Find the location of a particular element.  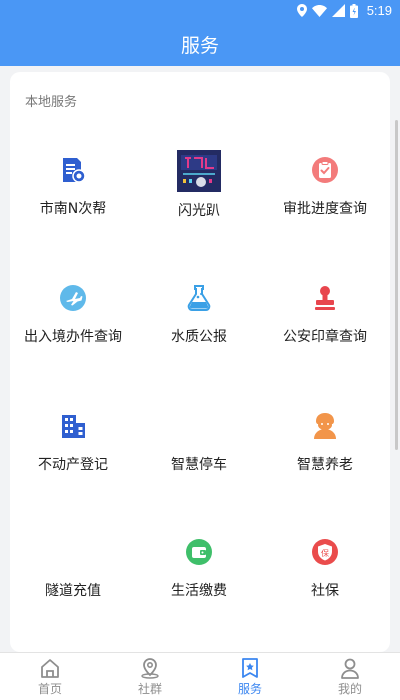

stamp-icon is located at coordinates (325, 298).